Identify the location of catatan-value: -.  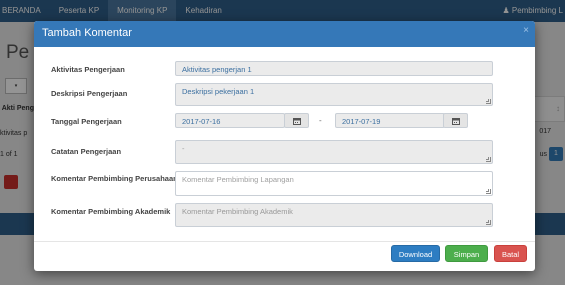
(183, 148).